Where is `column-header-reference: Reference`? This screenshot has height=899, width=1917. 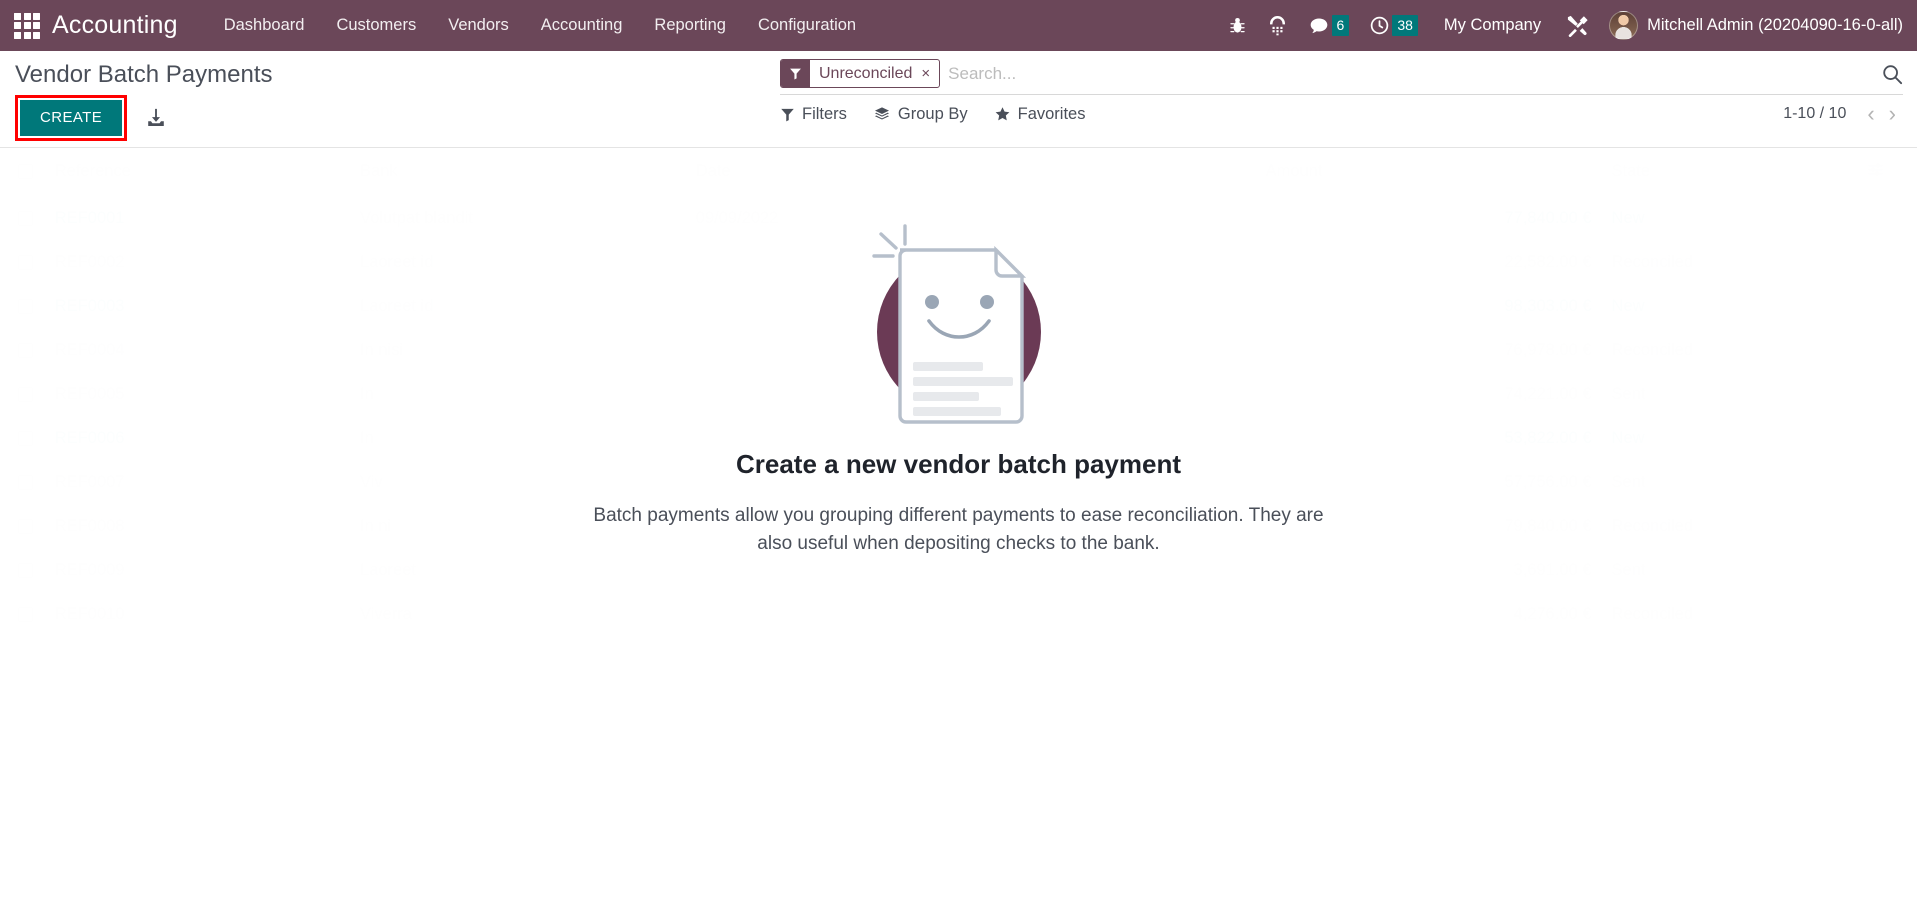 column-header-reference: Reference is located at coordinates (197, 172).